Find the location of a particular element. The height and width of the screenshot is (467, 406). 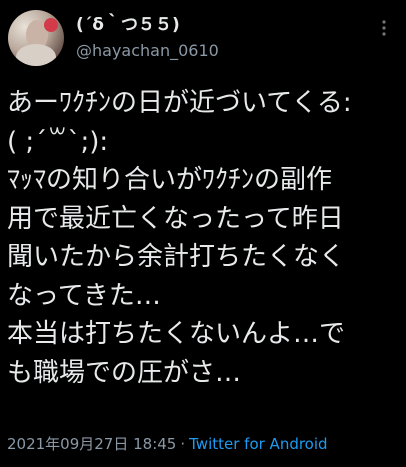

avatar is located at coordinates (36, 38).